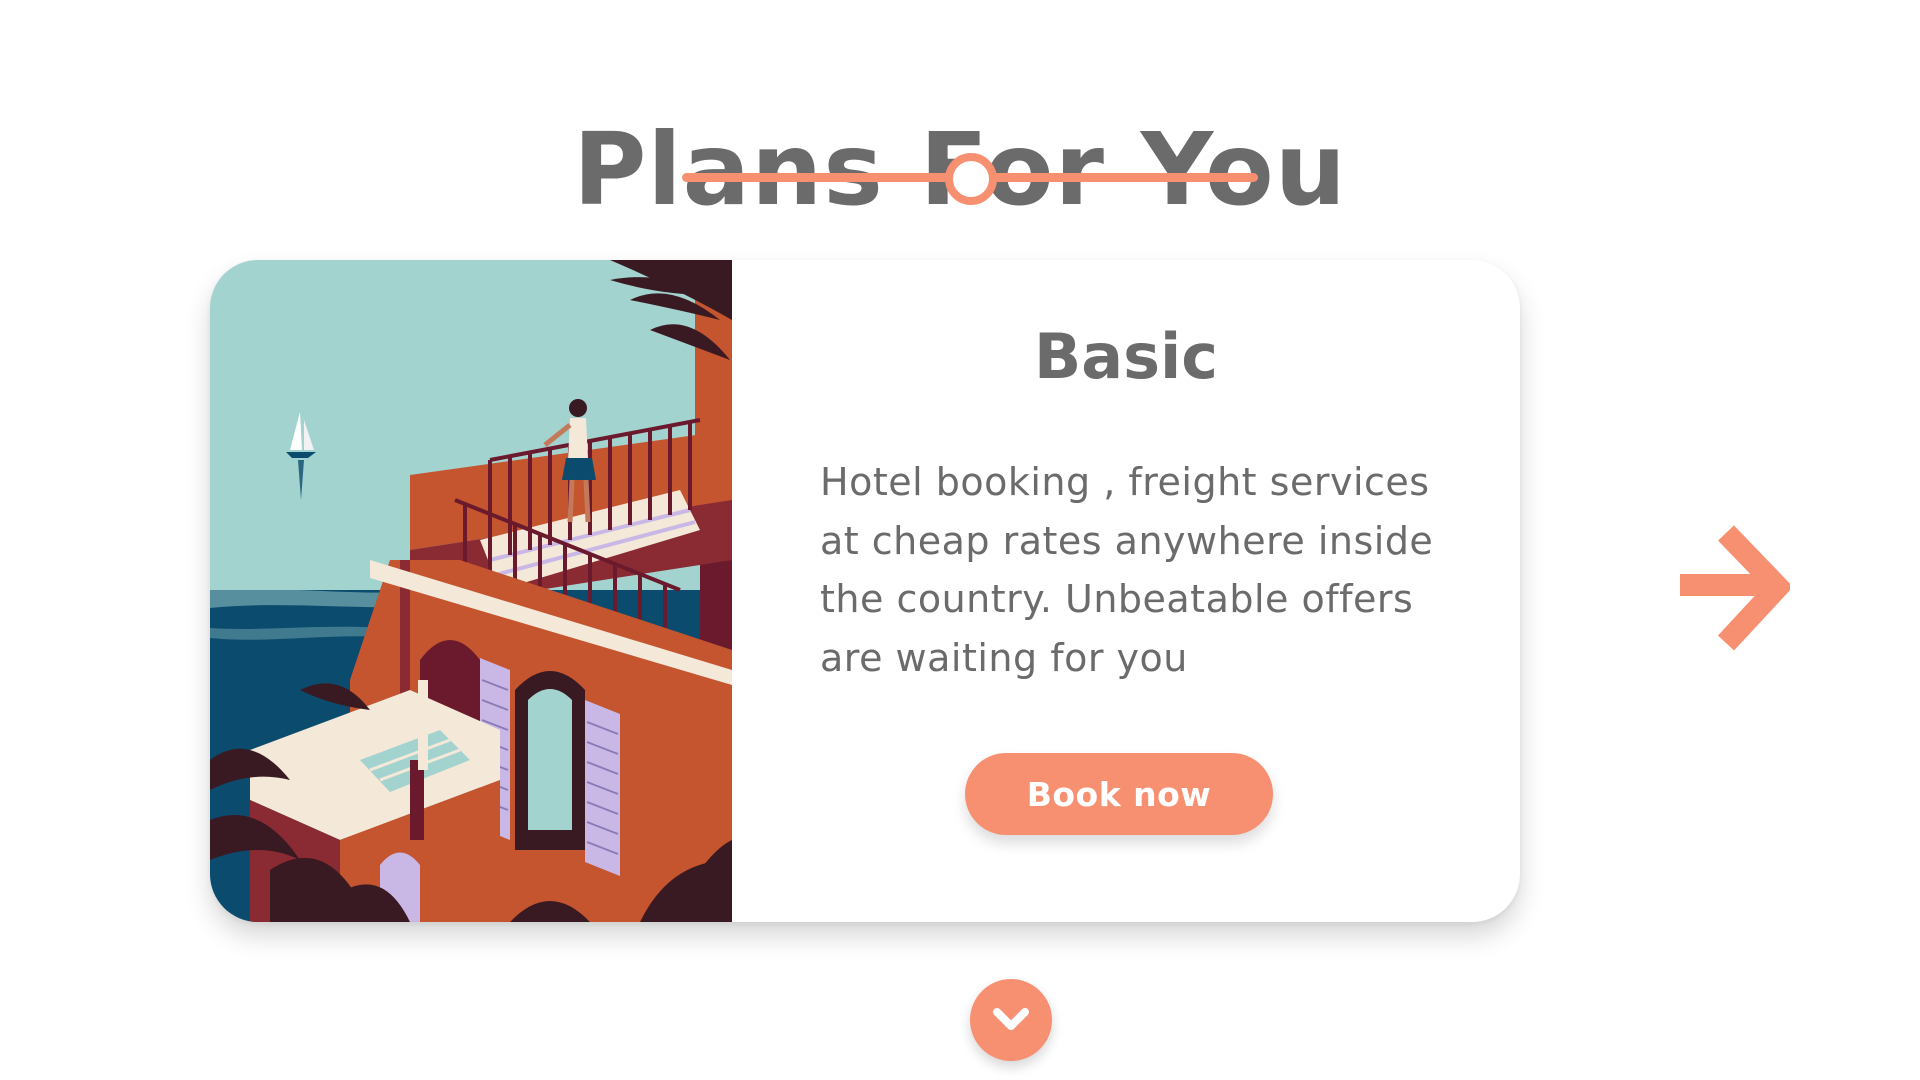 This screenshot has width=1920, height=1080. Describe the element at coordinates (1119, 794) in the screenshot. I see `book-now-button: Book now` at that location.